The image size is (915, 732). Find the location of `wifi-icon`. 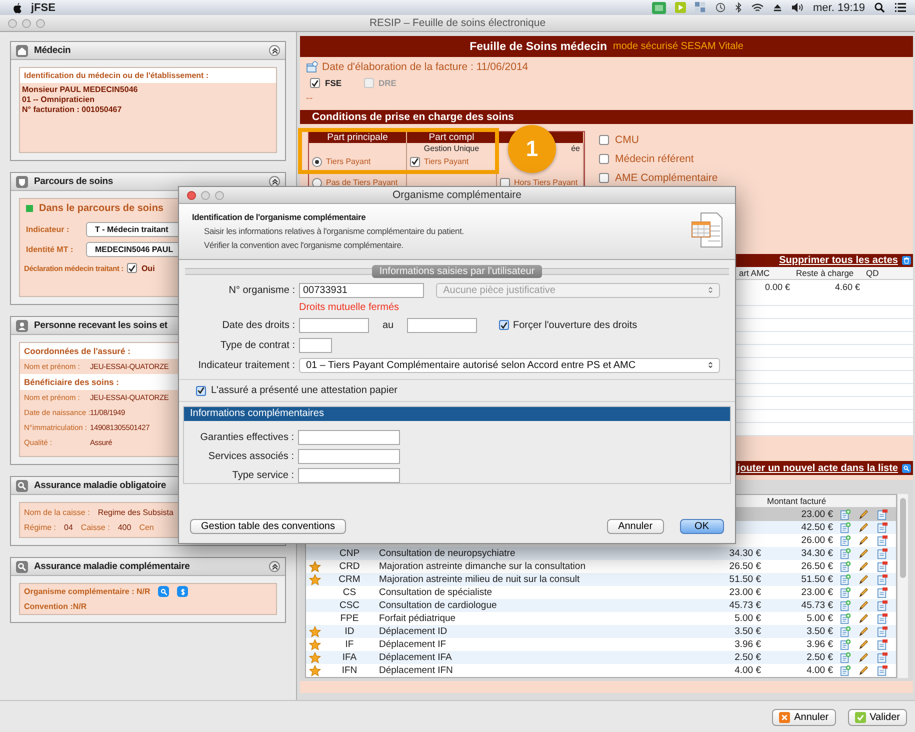

wifi-icon is located at coordinates (757, 7).